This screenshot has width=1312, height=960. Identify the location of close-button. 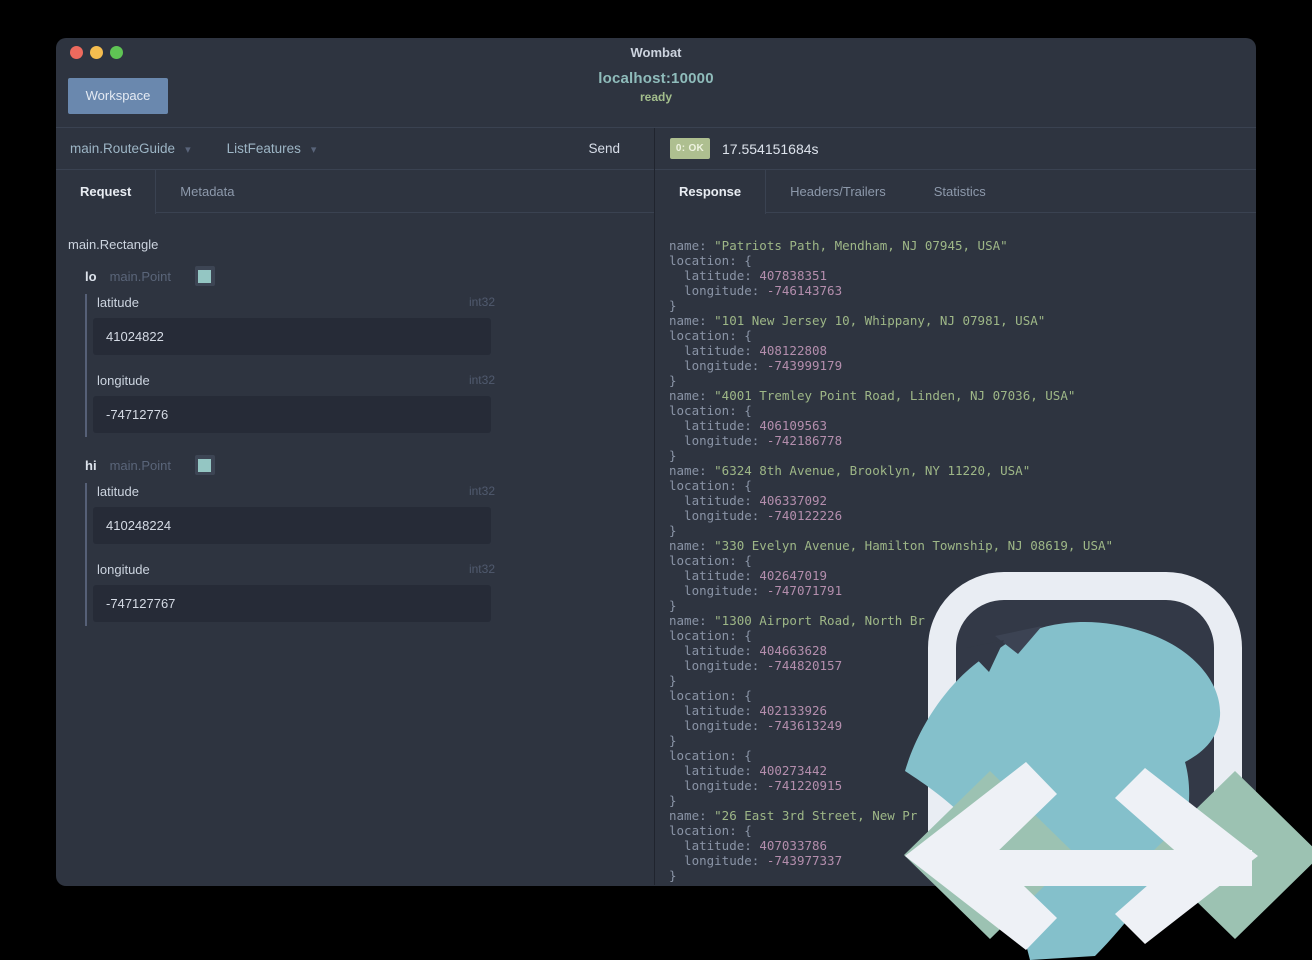
(76, 52).